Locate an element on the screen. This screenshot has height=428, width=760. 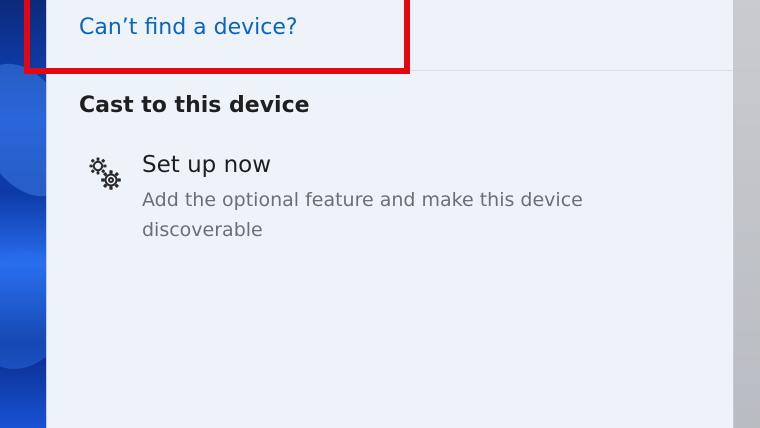
cant-find-device-link: Can’t find a device? is located at coordinates (188, 27).